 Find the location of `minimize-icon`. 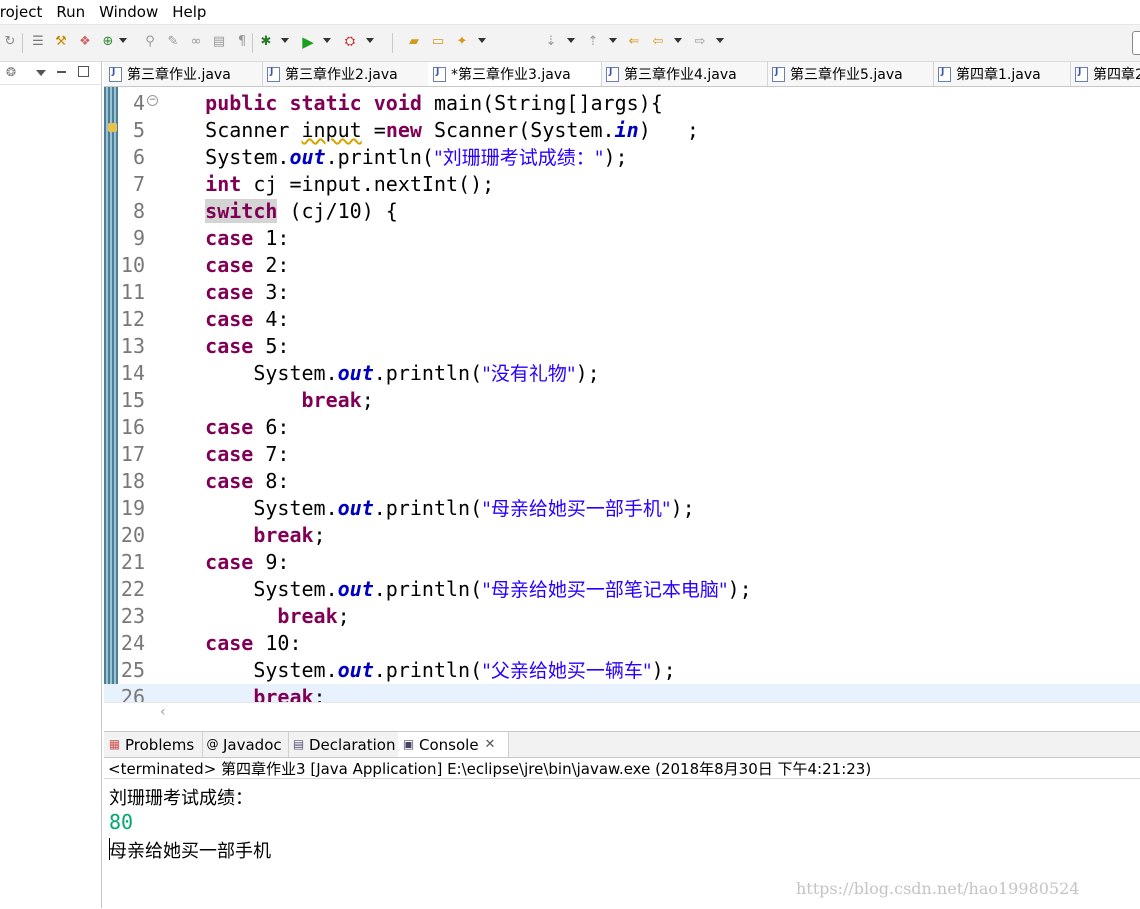

minimize-icon is located at coordinates (61, 72).